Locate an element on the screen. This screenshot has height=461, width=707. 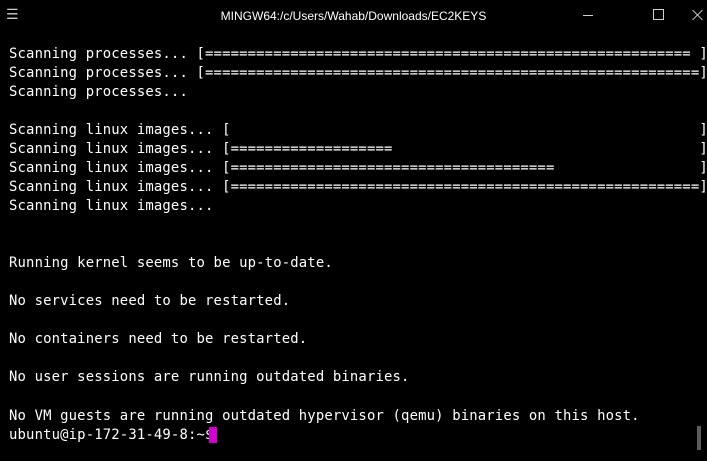
terminal-cursor is located at coordinates (213, 435).